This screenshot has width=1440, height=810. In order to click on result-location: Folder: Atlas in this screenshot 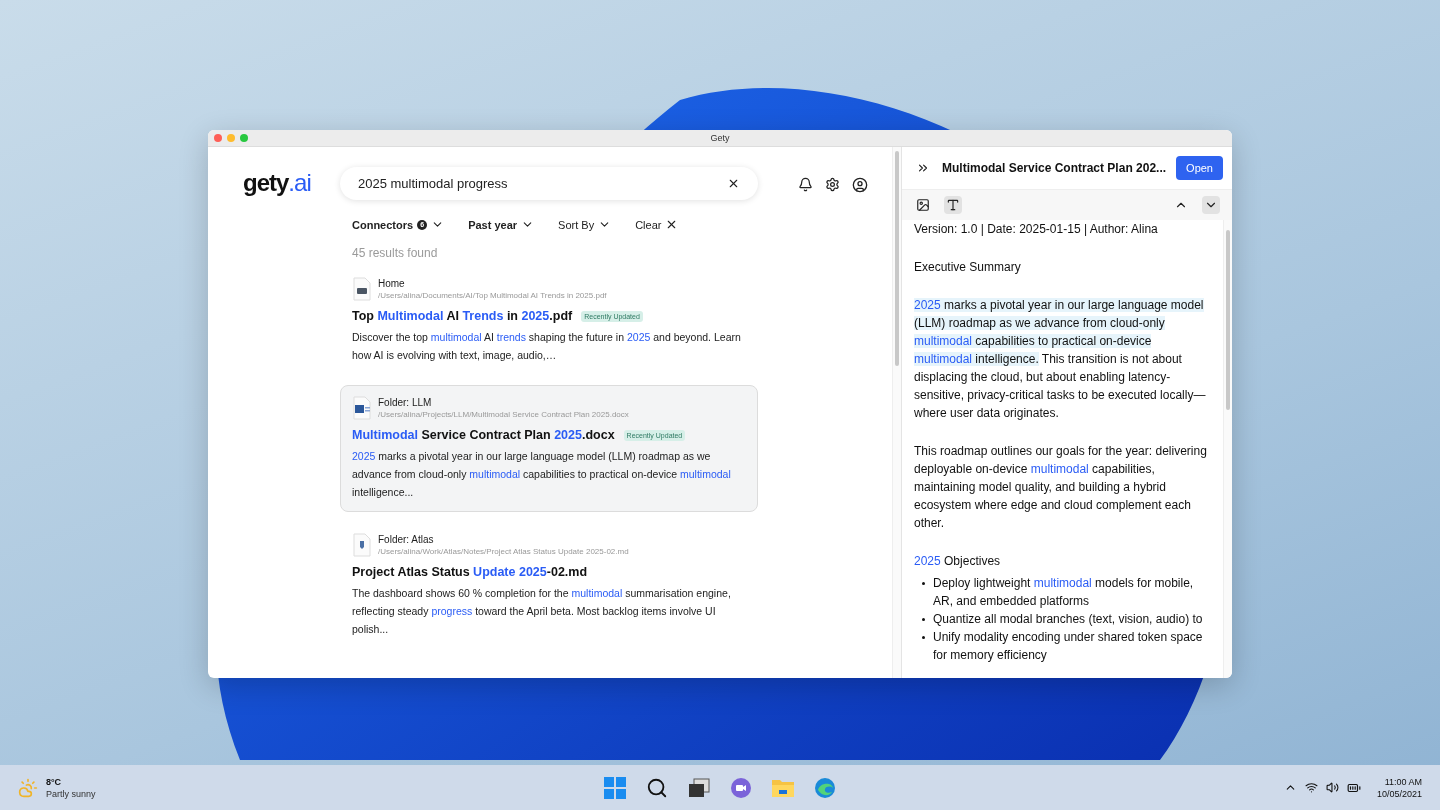, I will do `click(406, 539)`.